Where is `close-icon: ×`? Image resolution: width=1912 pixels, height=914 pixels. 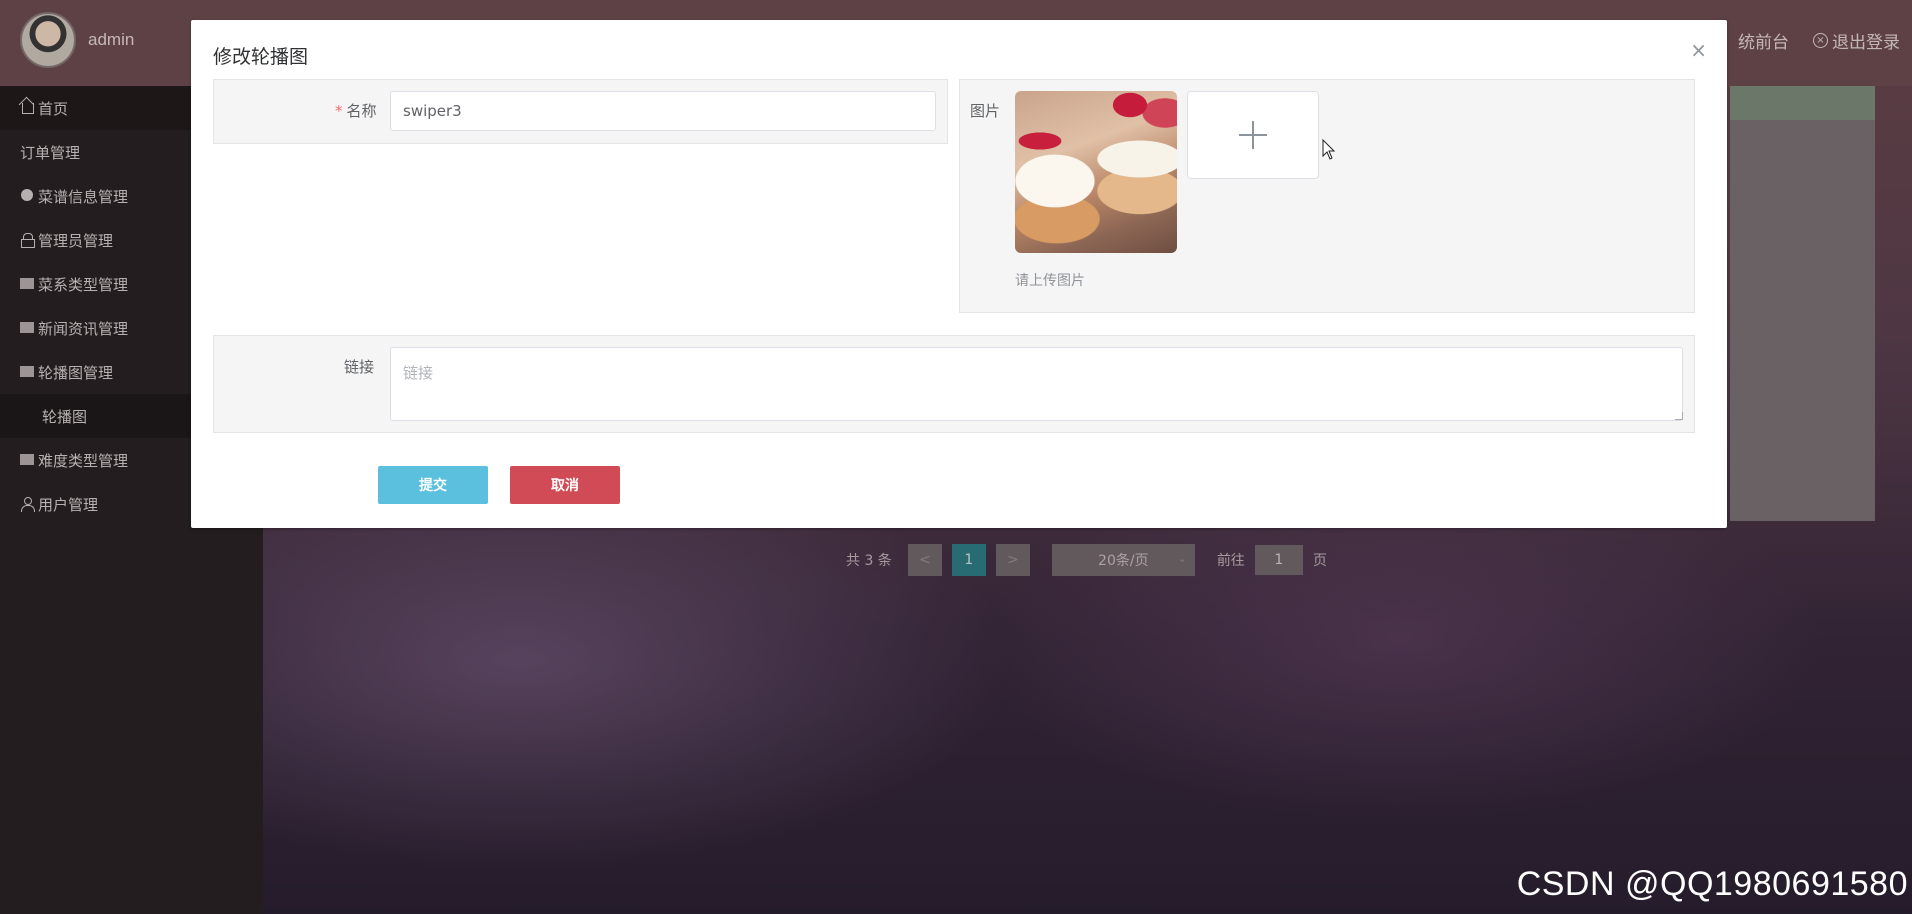 close-icon: × is located at coordinates (1698, 50).